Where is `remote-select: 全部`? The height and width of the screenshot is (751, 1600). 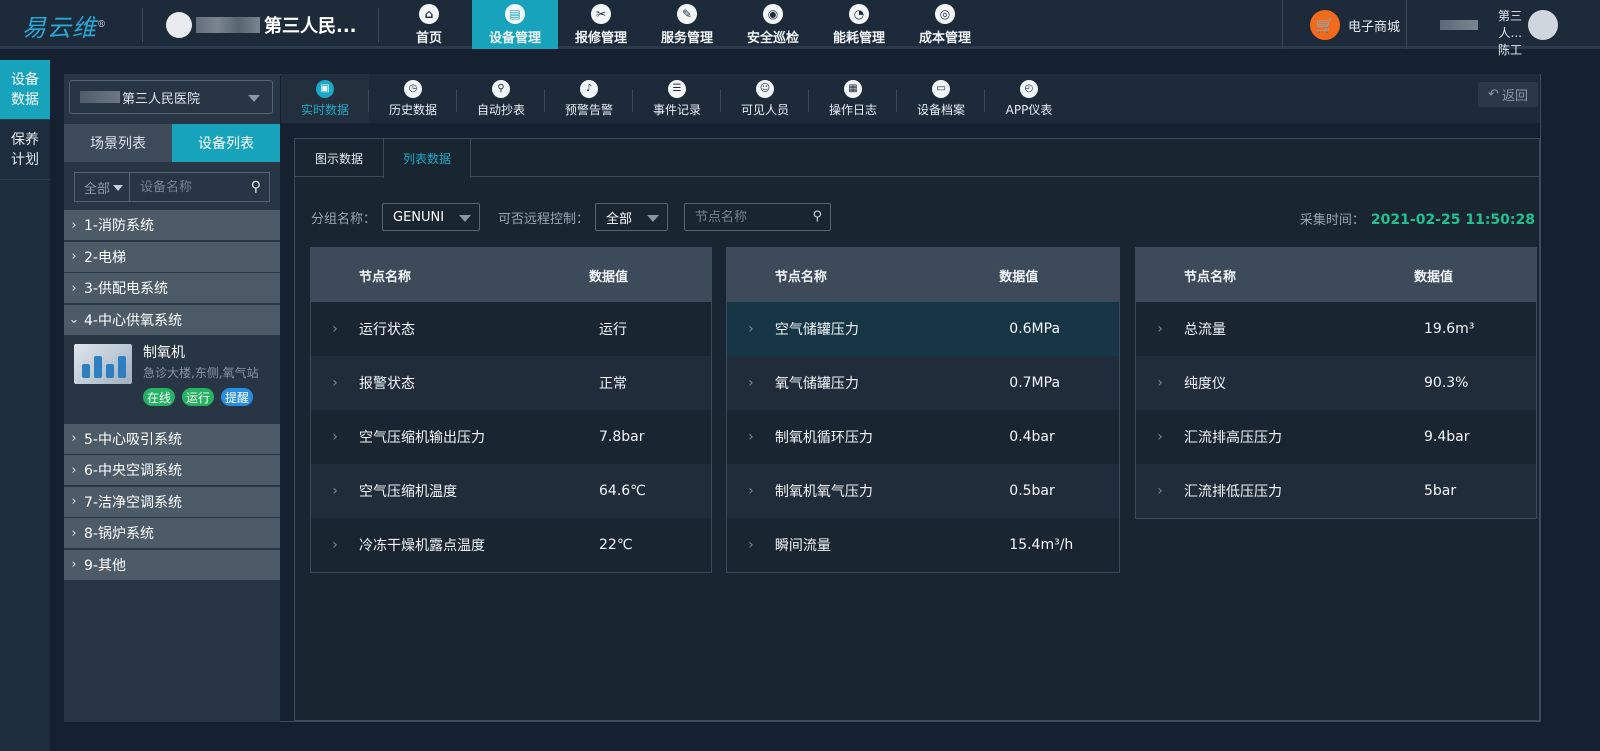
remote-select: 全部 is located at coordinates (632, 217).